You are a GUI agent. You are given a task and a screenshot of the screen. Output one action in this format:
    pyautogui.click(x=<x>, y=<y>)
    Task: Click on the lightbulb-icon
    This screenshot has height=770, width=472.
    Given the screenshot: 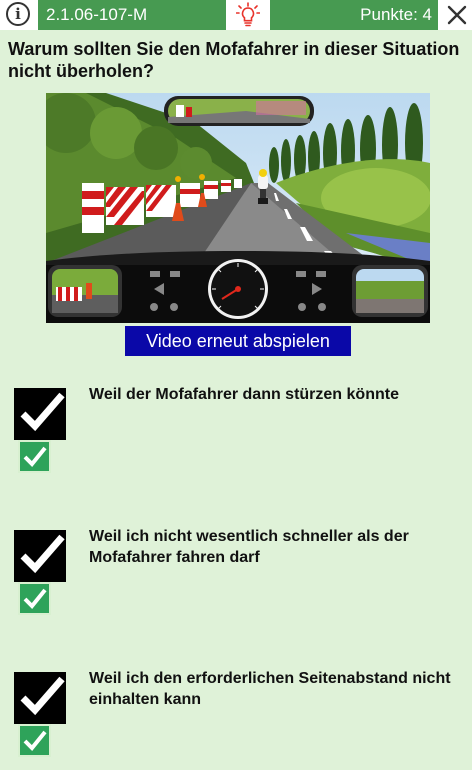 What is the action you would take?
    pyautogui.click(x=248, y=14)
    